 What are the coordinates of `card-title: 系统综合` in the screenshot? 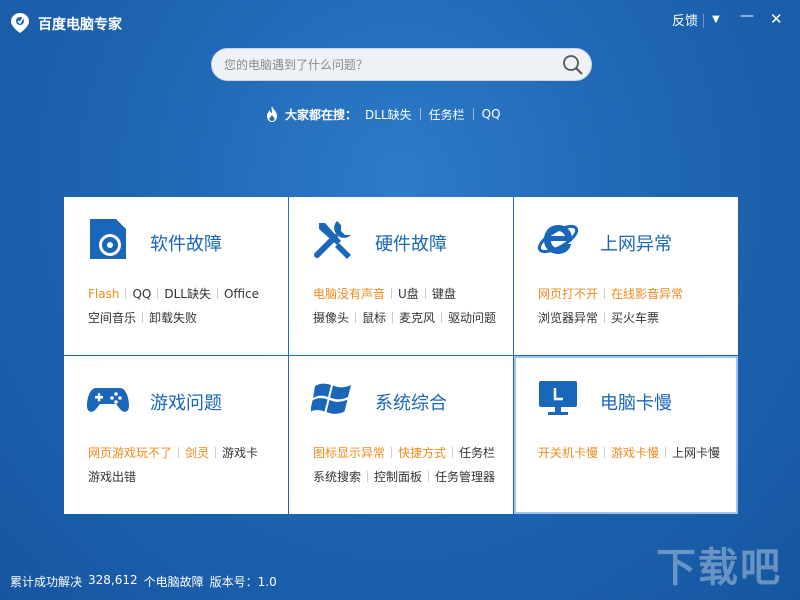 It's located at (411, 403).